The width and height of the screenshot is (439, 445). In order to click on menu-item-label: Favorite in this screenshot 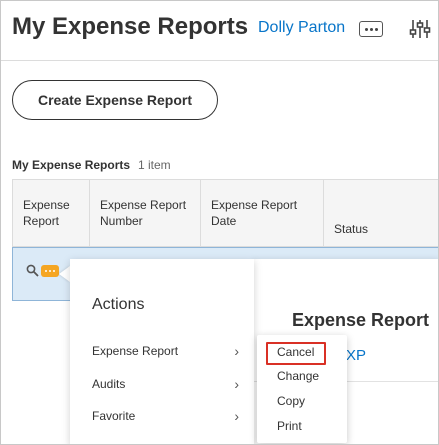, I will do `click(114, 416)`.